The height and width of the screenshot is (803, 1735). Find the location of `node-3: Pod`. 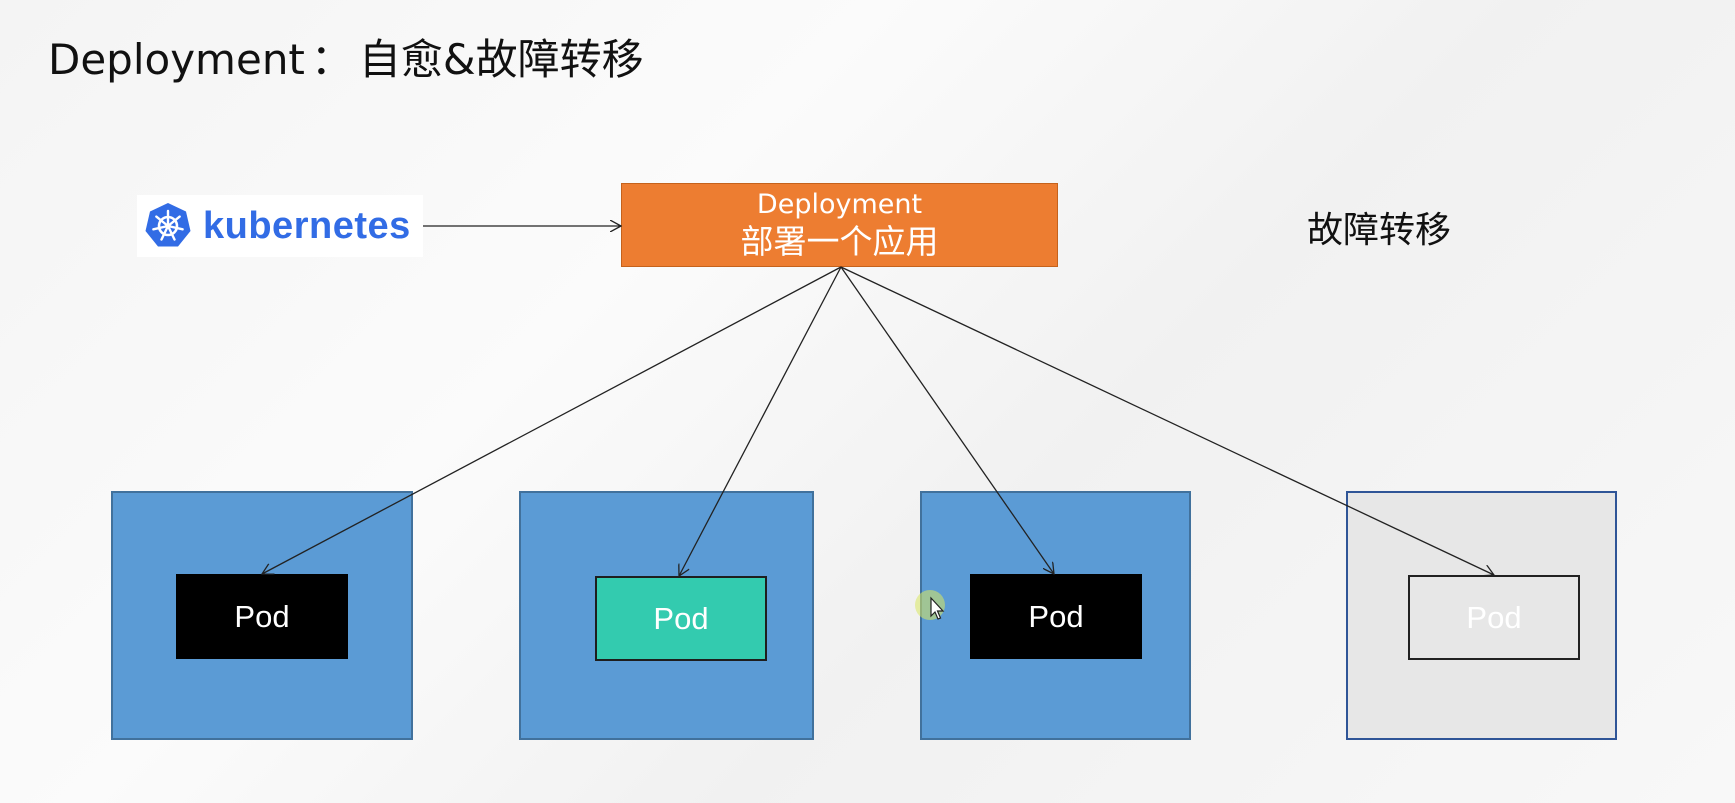

node-3: Pod is located at coordinates (1055, 615).